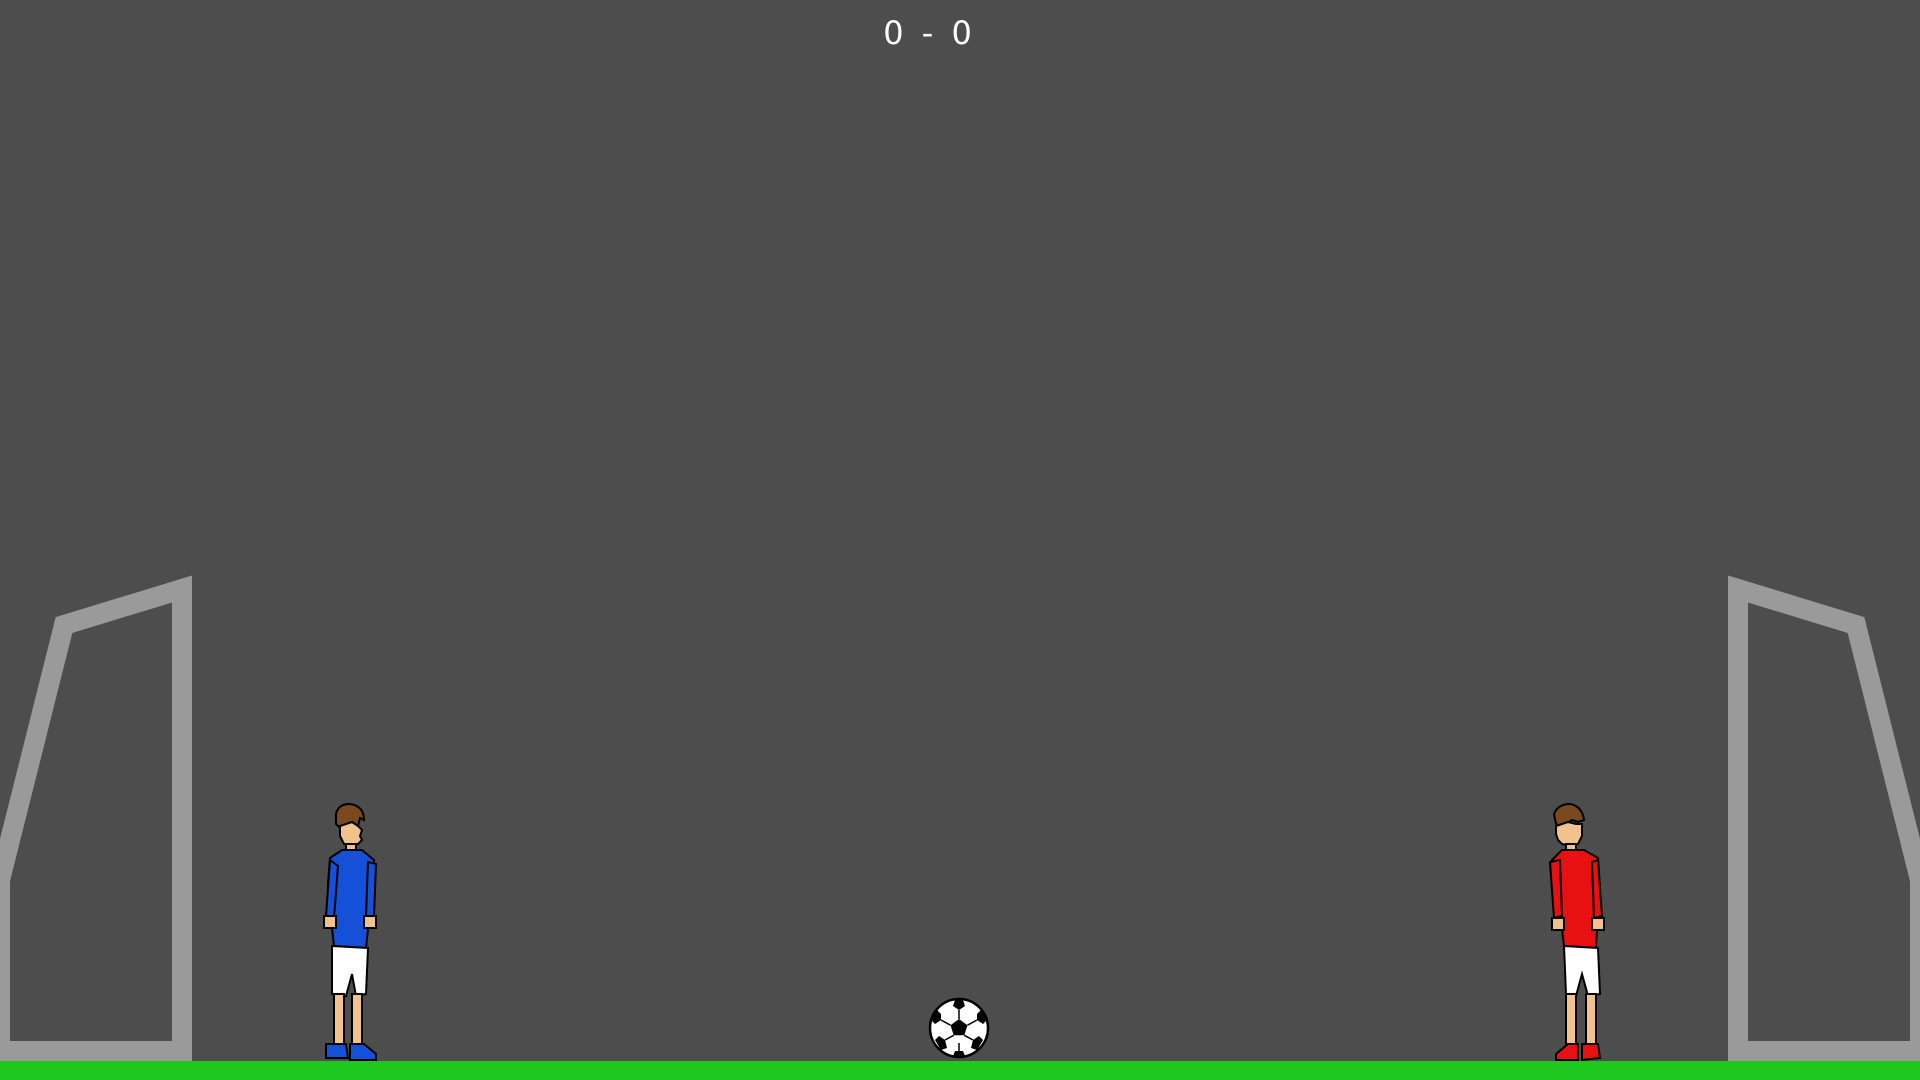  Describe the element at coordinates (96, 823) in the screenshot. I see `left-goal` at that location.